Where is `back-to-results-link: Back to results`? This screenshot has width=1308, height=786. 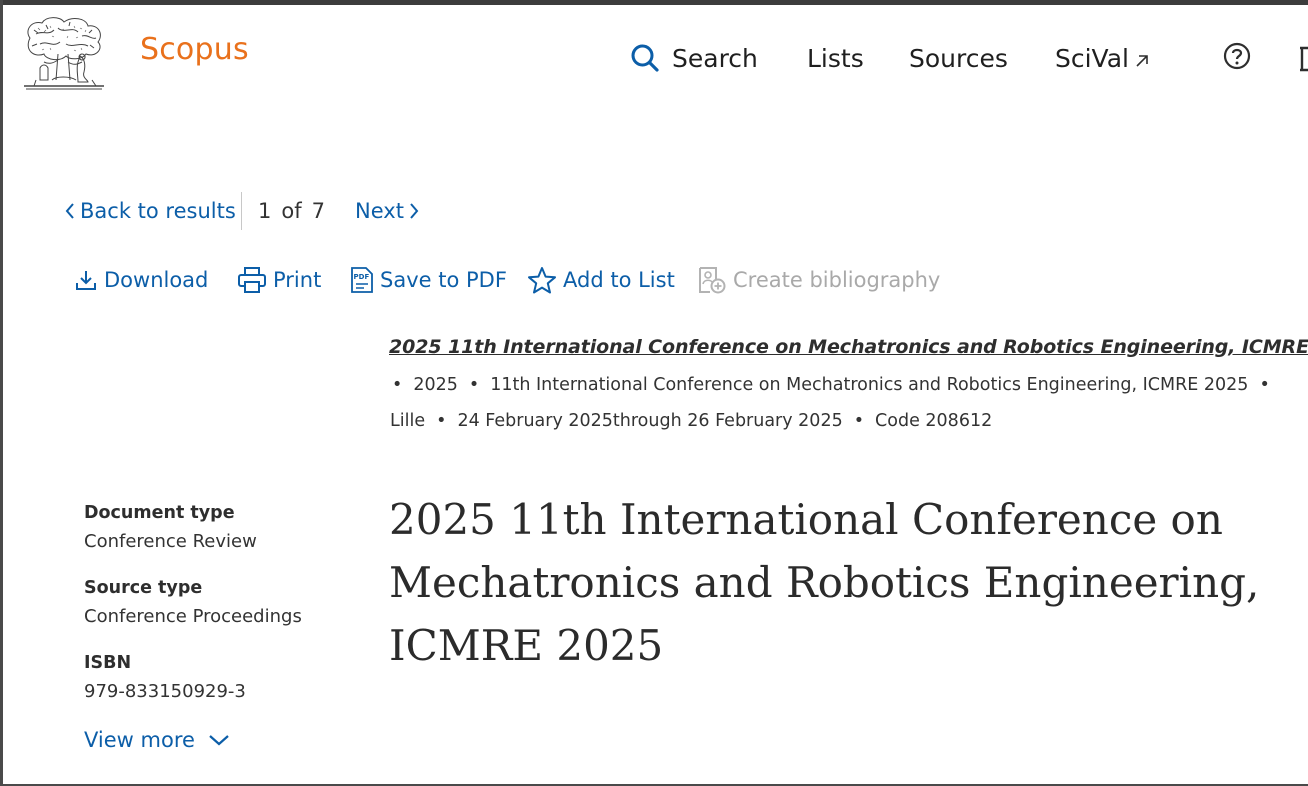 back-to-results-link: Back to results is located at coordinates (150, 211).